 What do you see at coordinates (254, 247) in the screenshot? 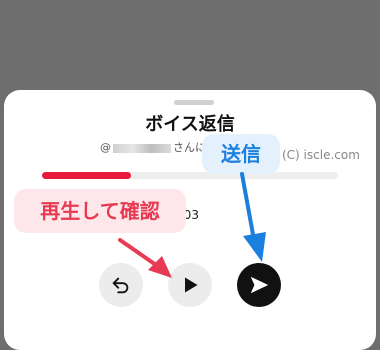
I see `send-arrow-head` at bounding box center [254, 247].